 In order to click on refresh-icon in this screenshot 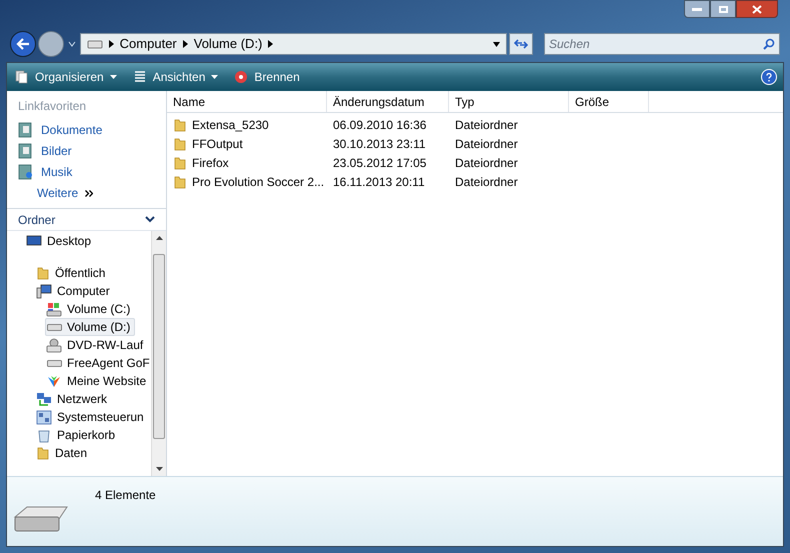, I will do `click(521, 44)`.